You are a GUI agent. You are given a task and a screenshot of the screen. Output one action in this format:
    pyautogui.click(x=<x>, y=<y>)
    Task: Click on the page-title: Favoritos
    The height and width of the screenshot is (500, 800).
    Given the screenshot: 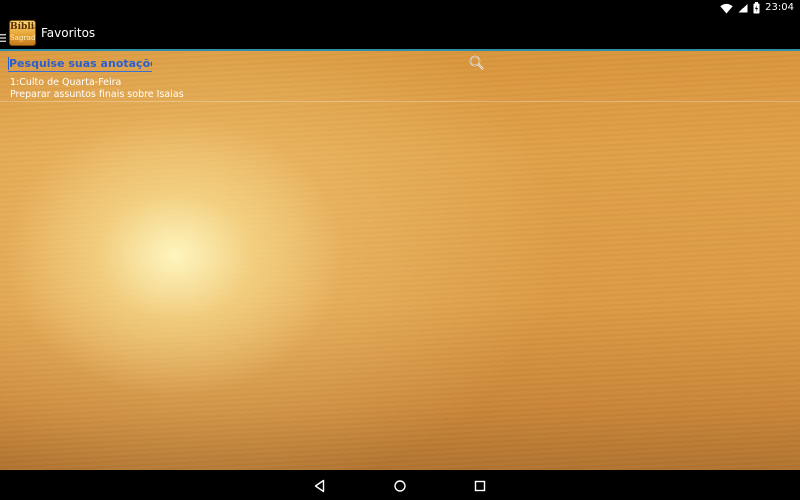 What is the action you would take?
    pyautogui.click(x=68, y=33)
    